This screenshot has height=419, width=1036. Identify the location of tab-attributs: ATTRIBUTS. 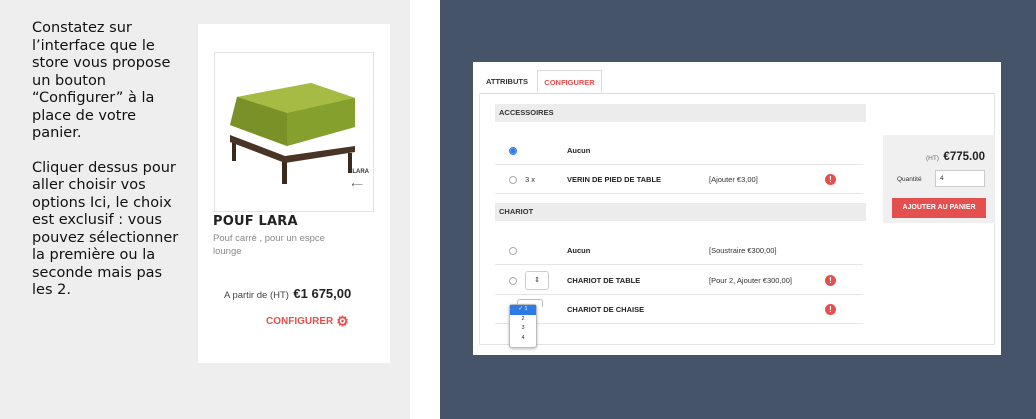
(507, 81).